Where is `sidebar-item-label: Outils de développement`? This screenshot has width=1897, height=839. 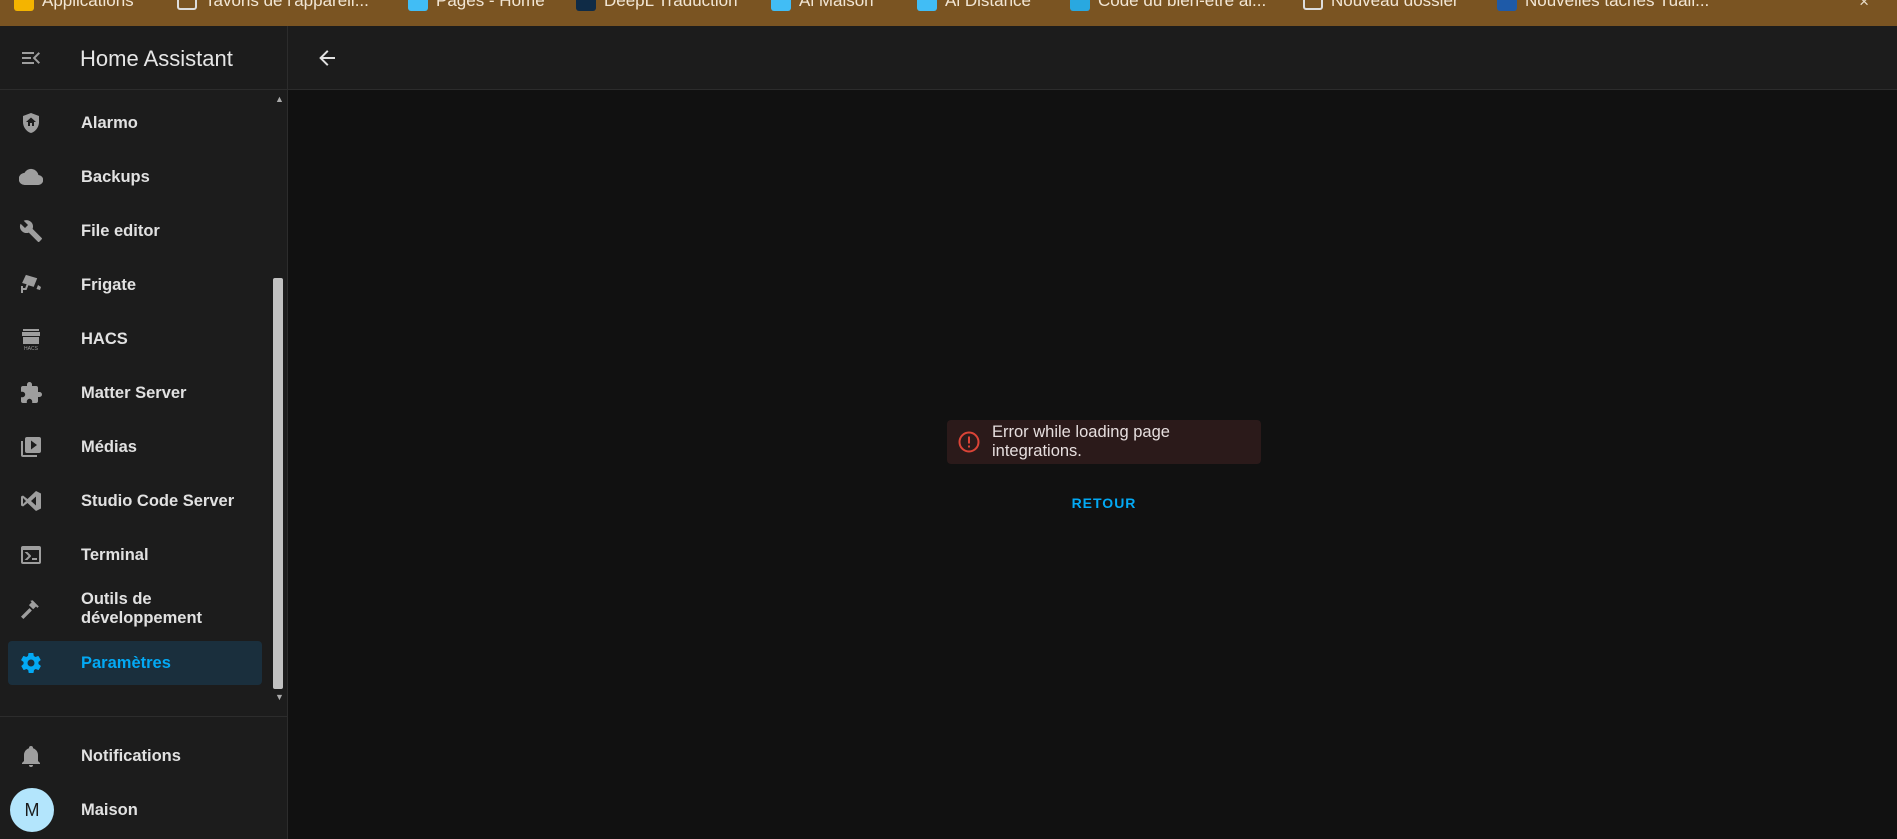
sidebar-item-label: Outils de développement is located at coordinates (142, 608).